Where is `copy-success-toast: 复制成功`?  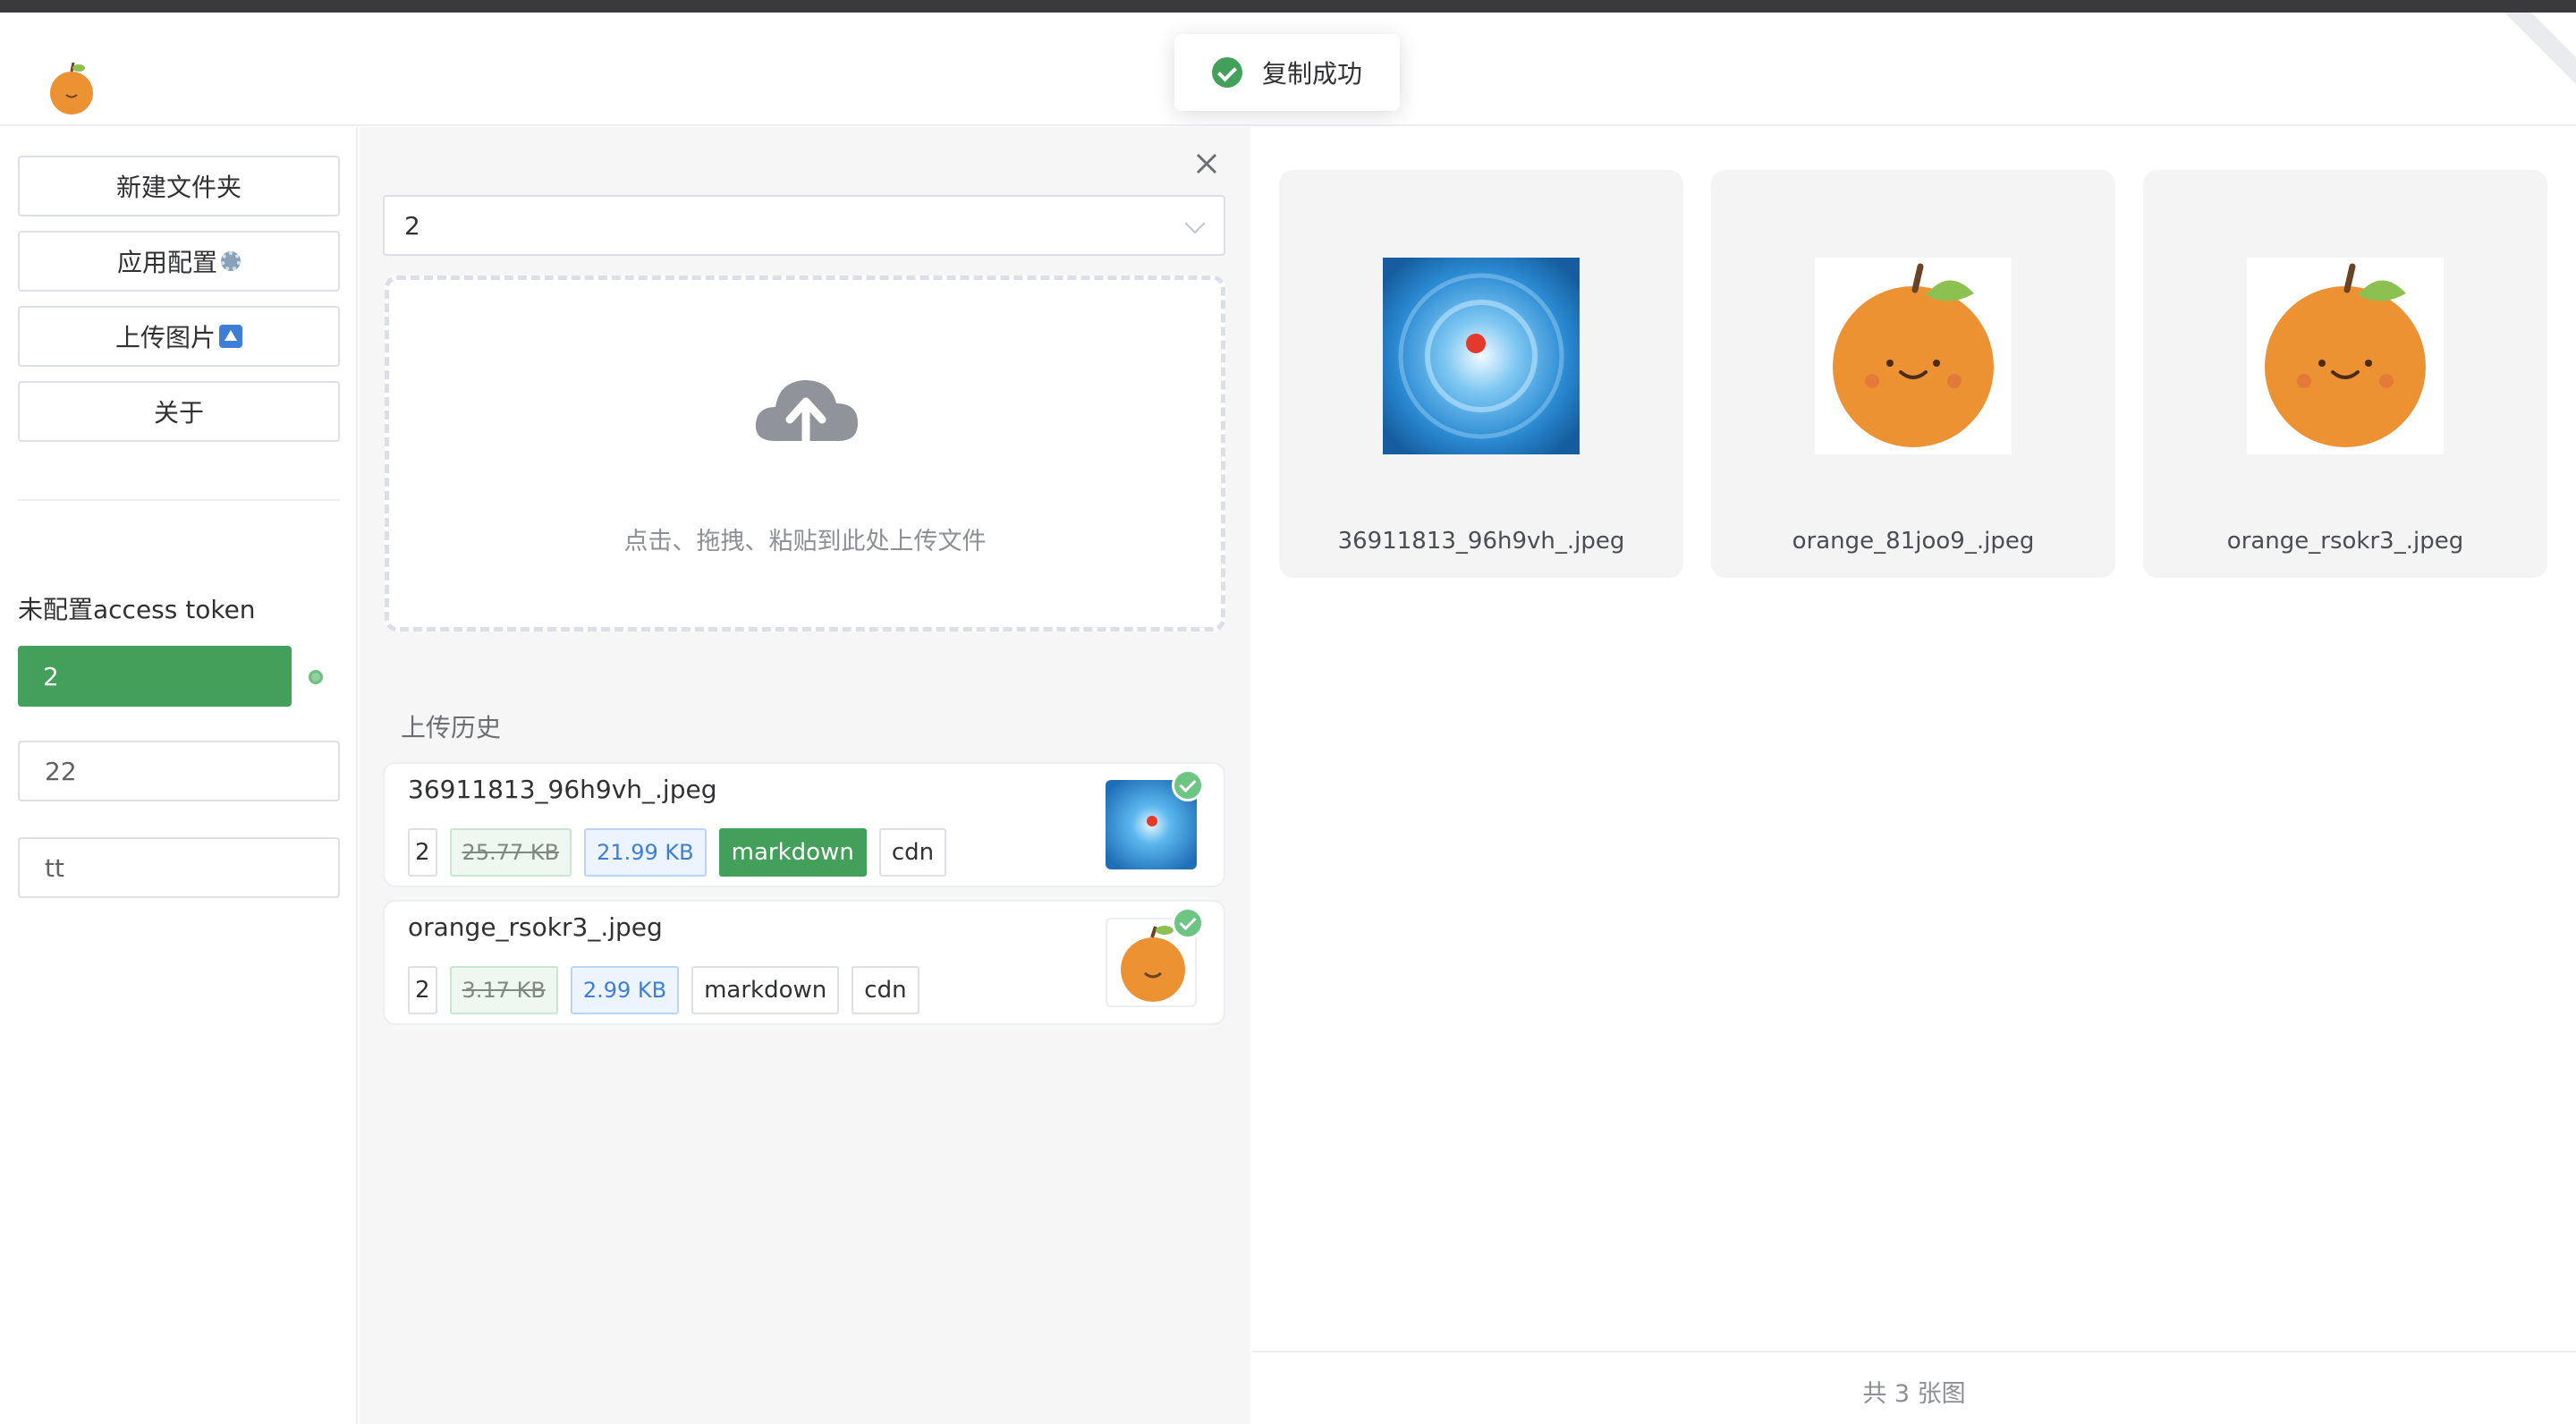
copy-success-toast: 复制成功 is located at coordinates (1287, 72).